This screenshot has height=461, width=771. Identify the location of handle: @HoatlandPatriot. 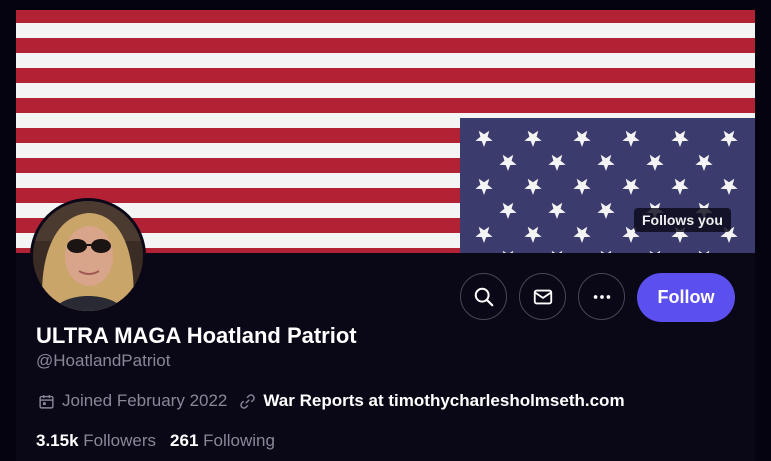
(103, 360).